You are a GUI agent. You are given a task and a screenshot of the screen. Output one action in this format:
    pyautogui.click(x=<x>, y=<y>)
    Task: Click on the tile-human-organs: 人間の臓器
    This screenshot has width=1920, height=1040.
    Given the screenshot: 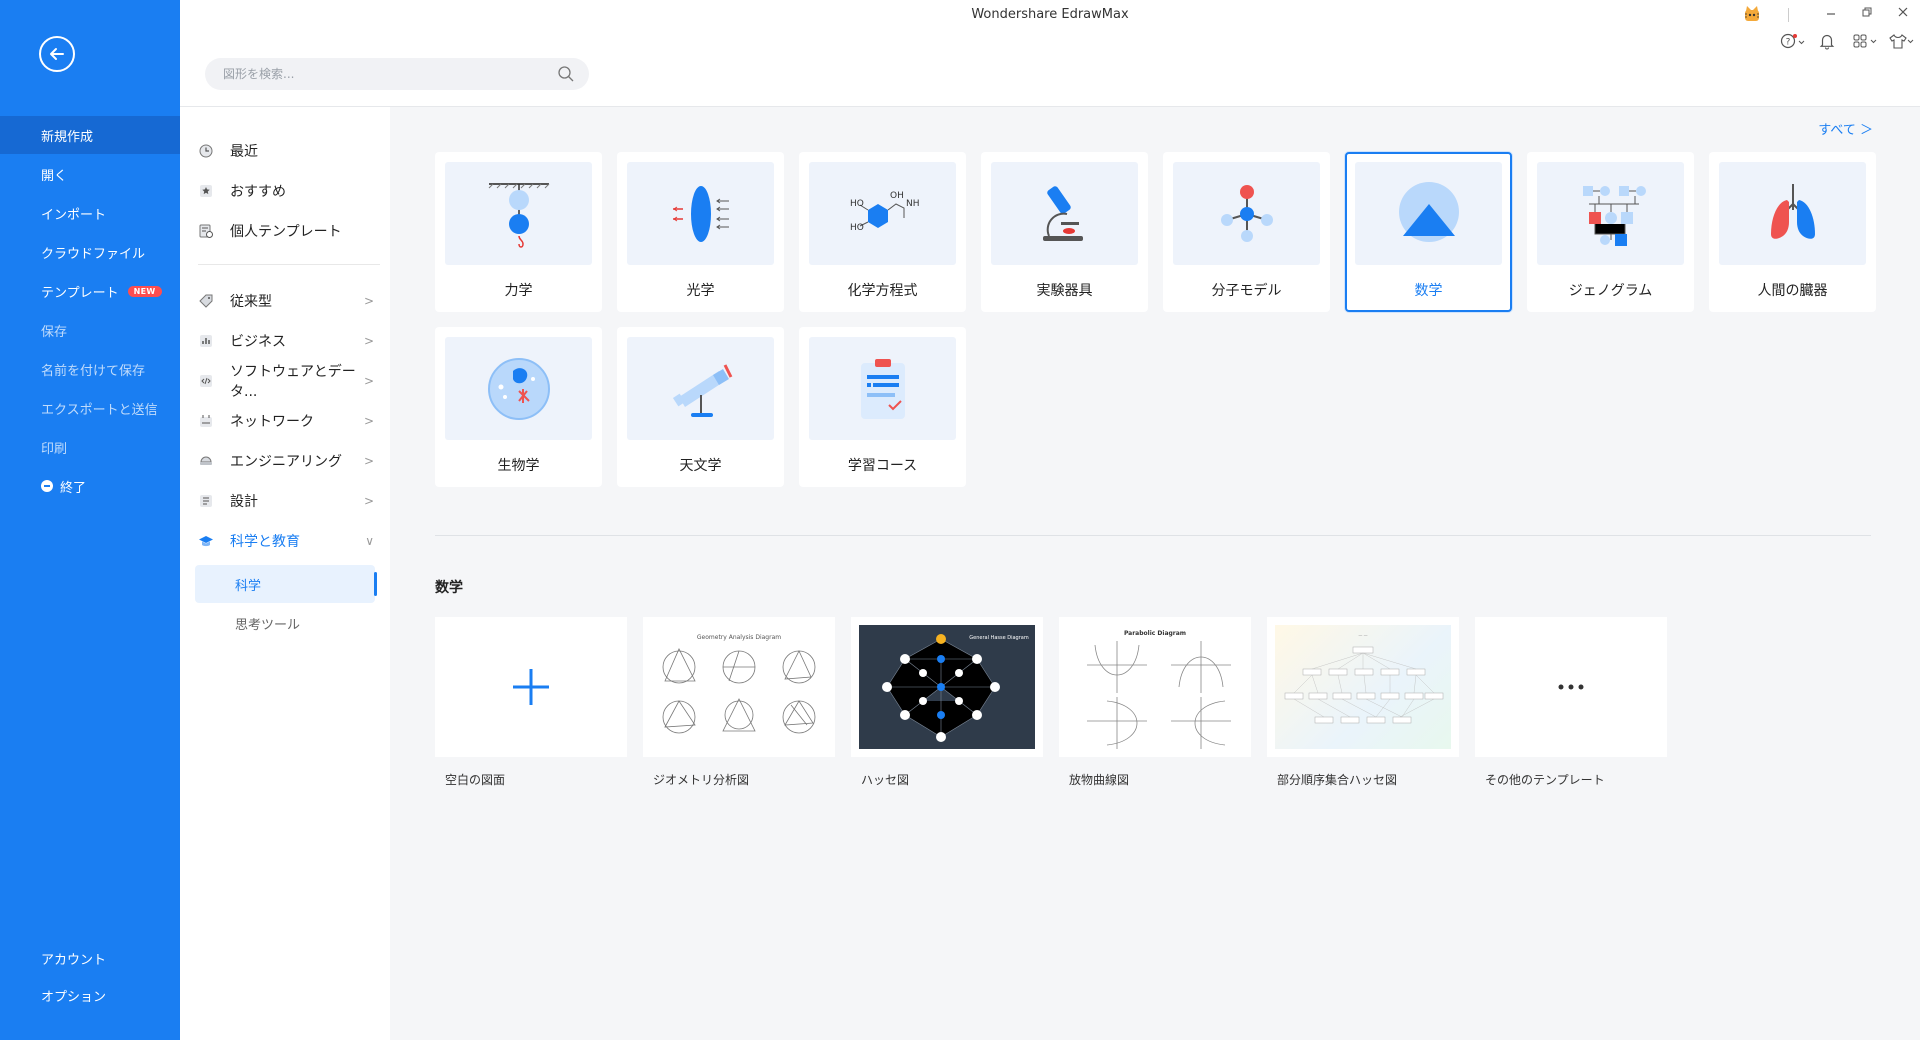 What is the action you would take?
    pyautogui.click(x=1792, y=232)
    